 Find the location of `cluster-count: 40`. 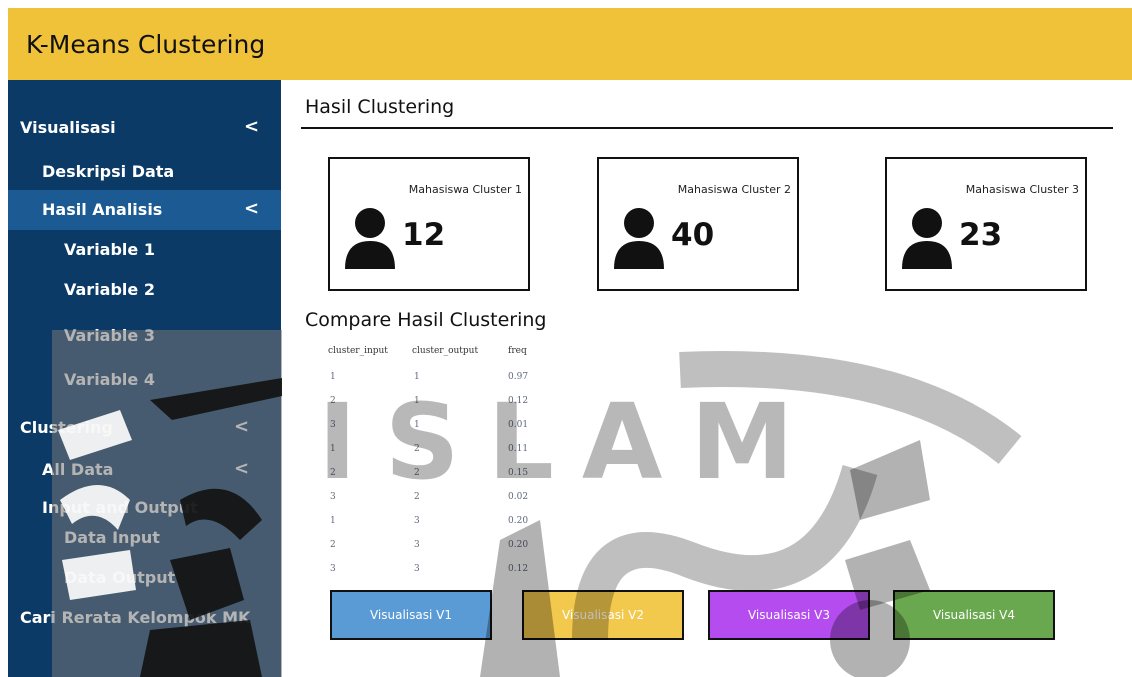

cluster-count: 40 is located at coordinates (693, 235).